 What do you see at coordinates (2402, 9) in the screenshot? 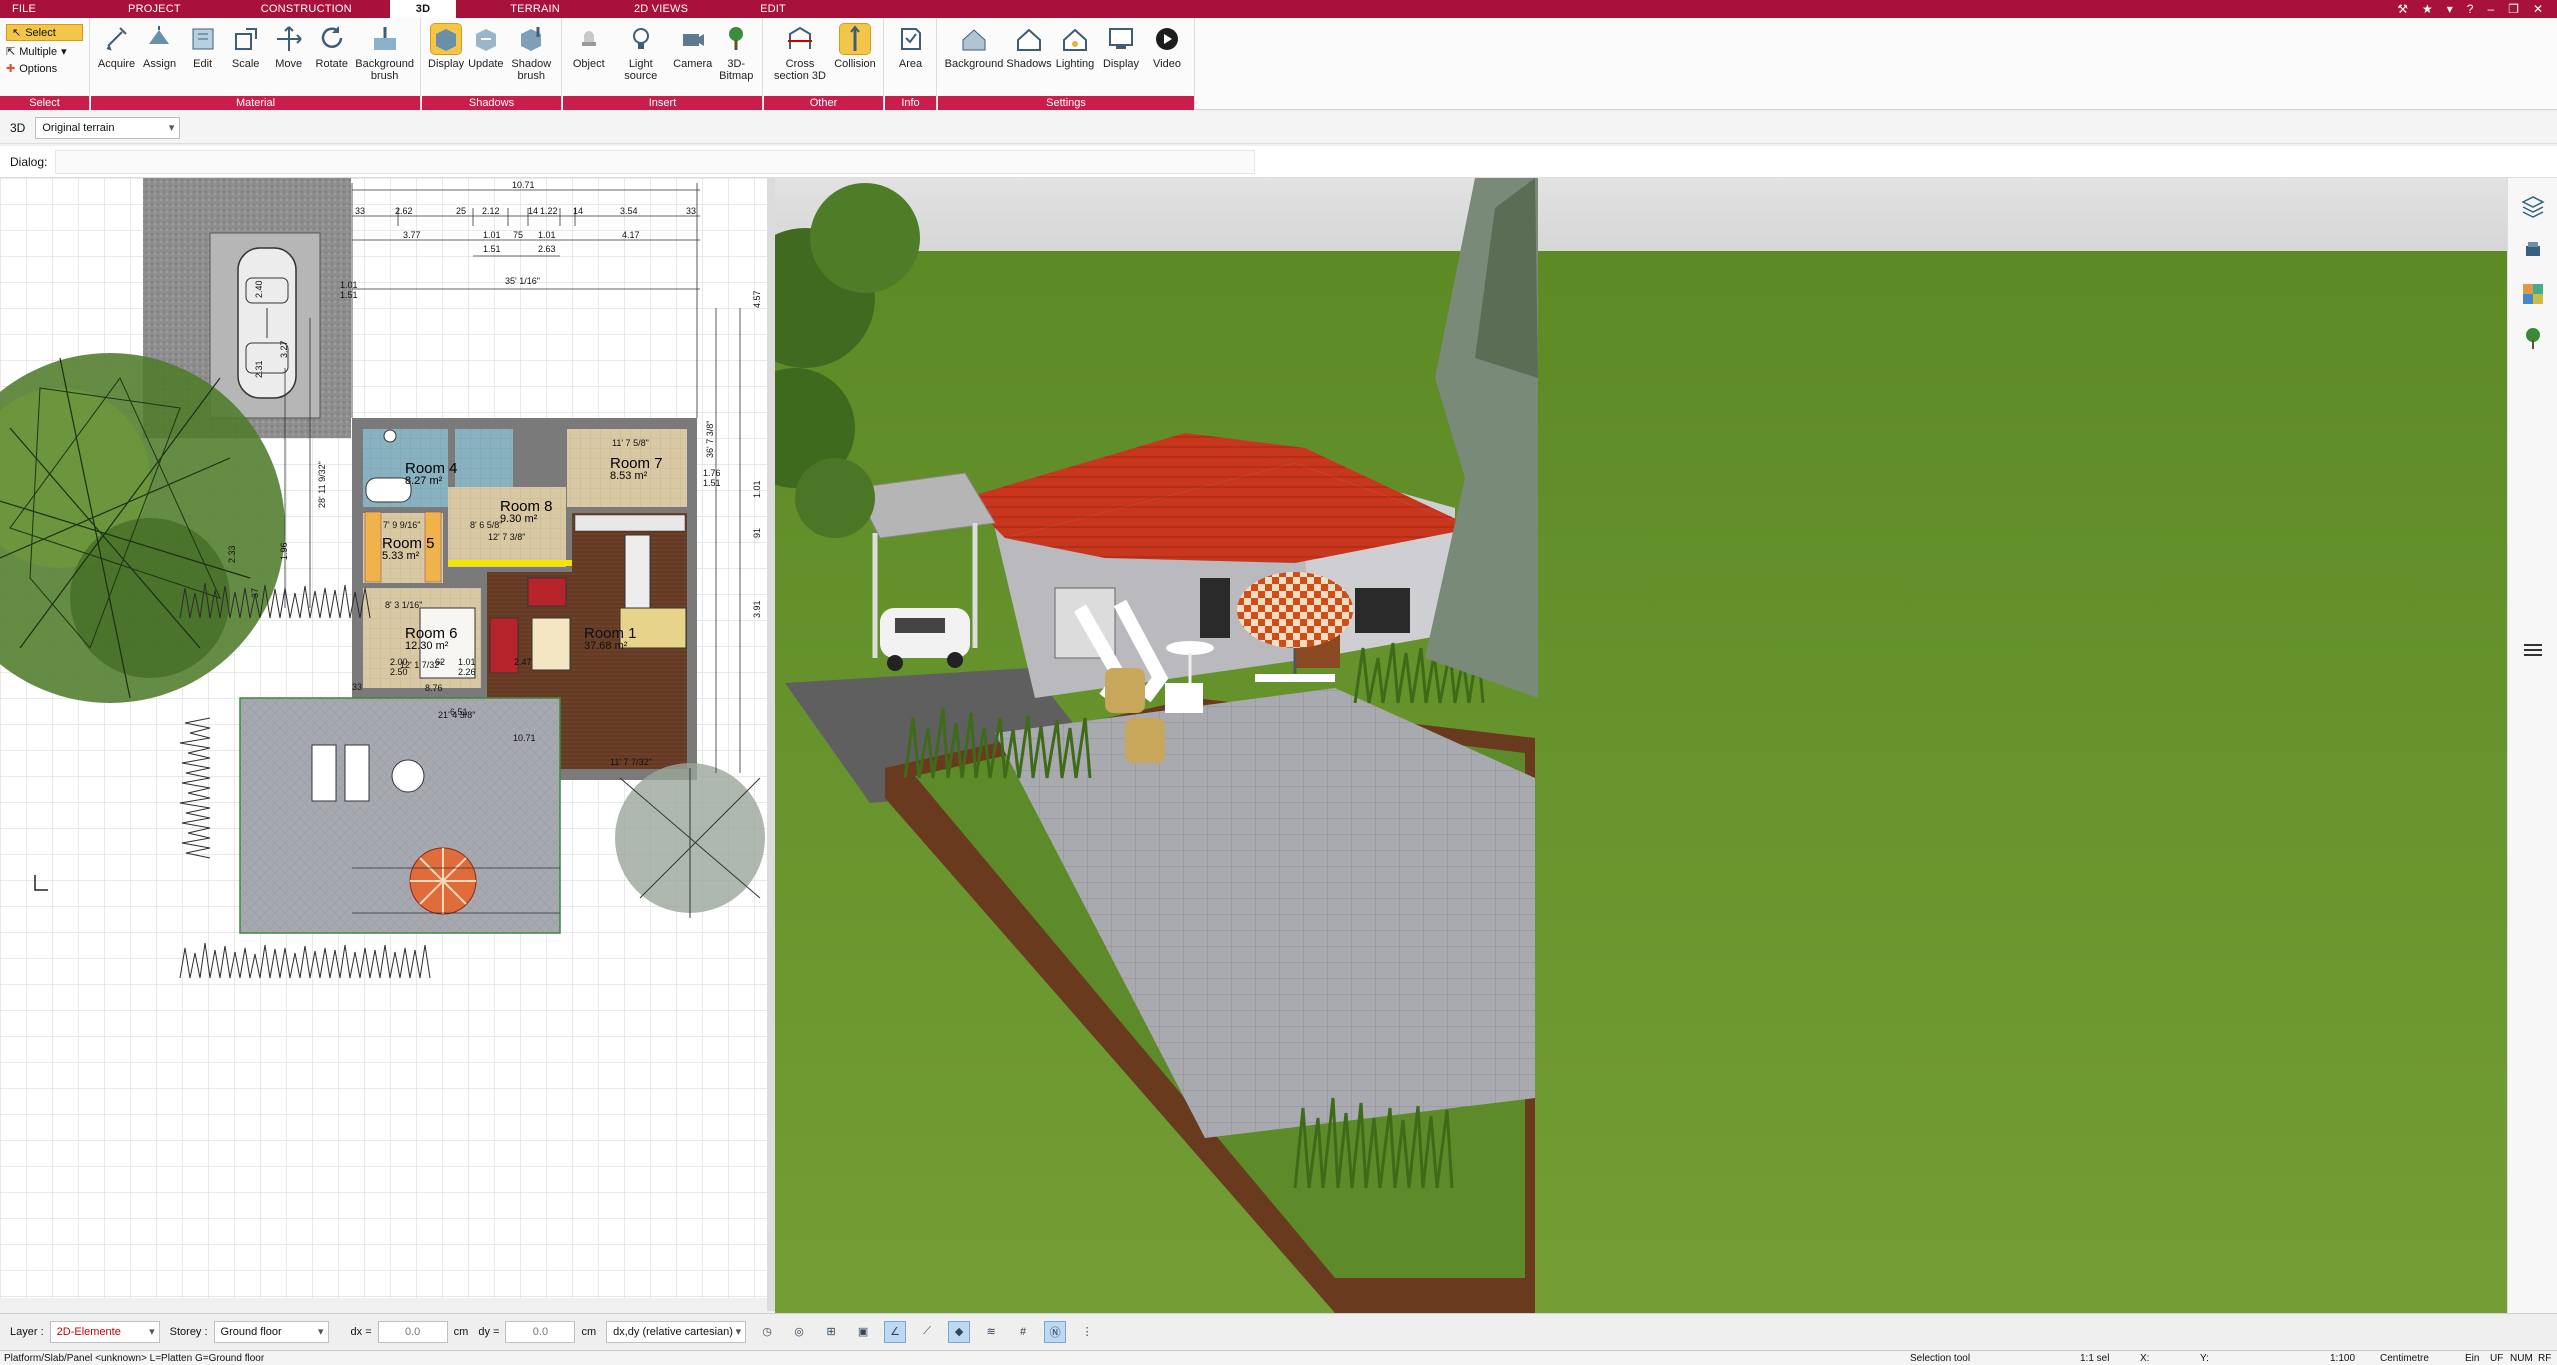
I see `tool-icon: ⚒` at bounding box center [2402, 9].